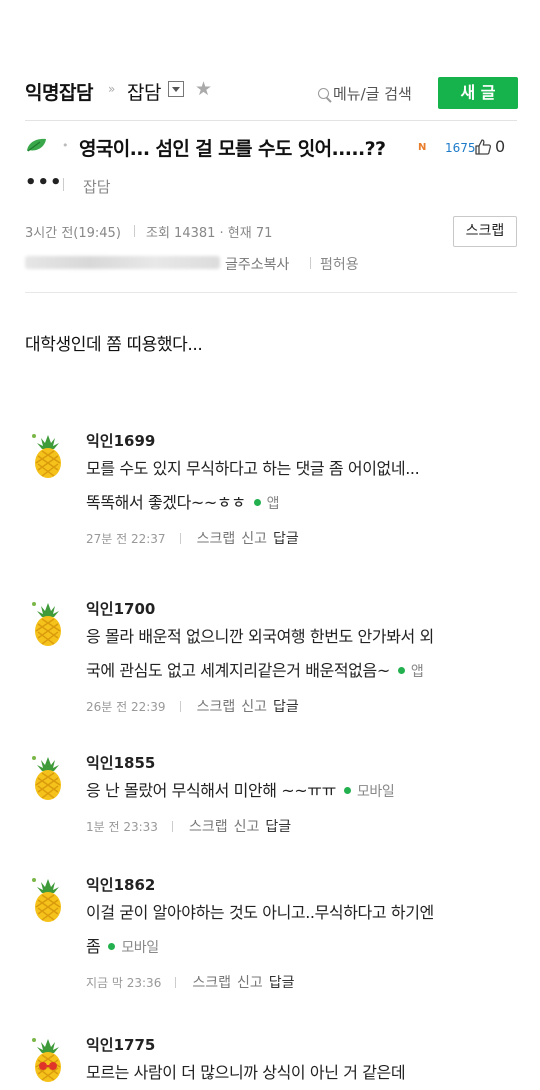  What do you see at coordinates (232, 149) in the screenshot?
I see `post-title: 영국이... 섬인 걸 모를 수도 잇어.....??` at bounding box center [232, 149].